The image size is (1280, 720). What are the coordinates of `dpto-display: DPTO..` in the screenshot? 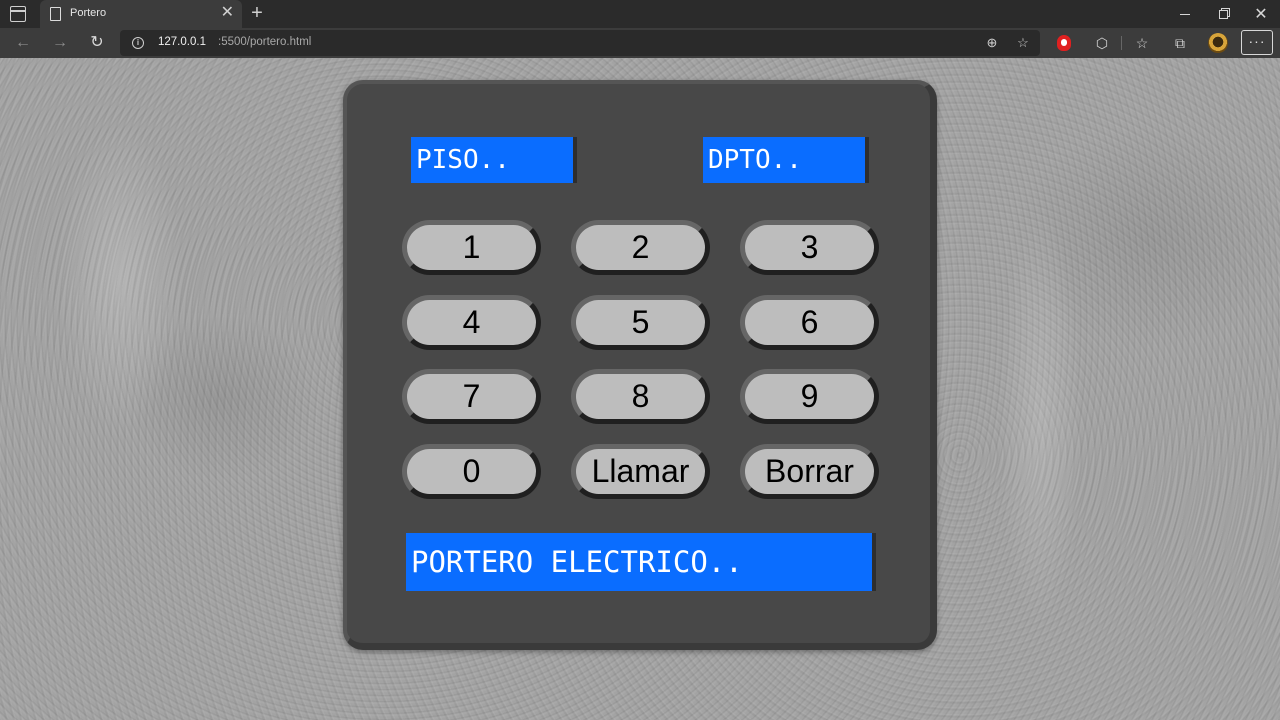 It's located at (786, 160).